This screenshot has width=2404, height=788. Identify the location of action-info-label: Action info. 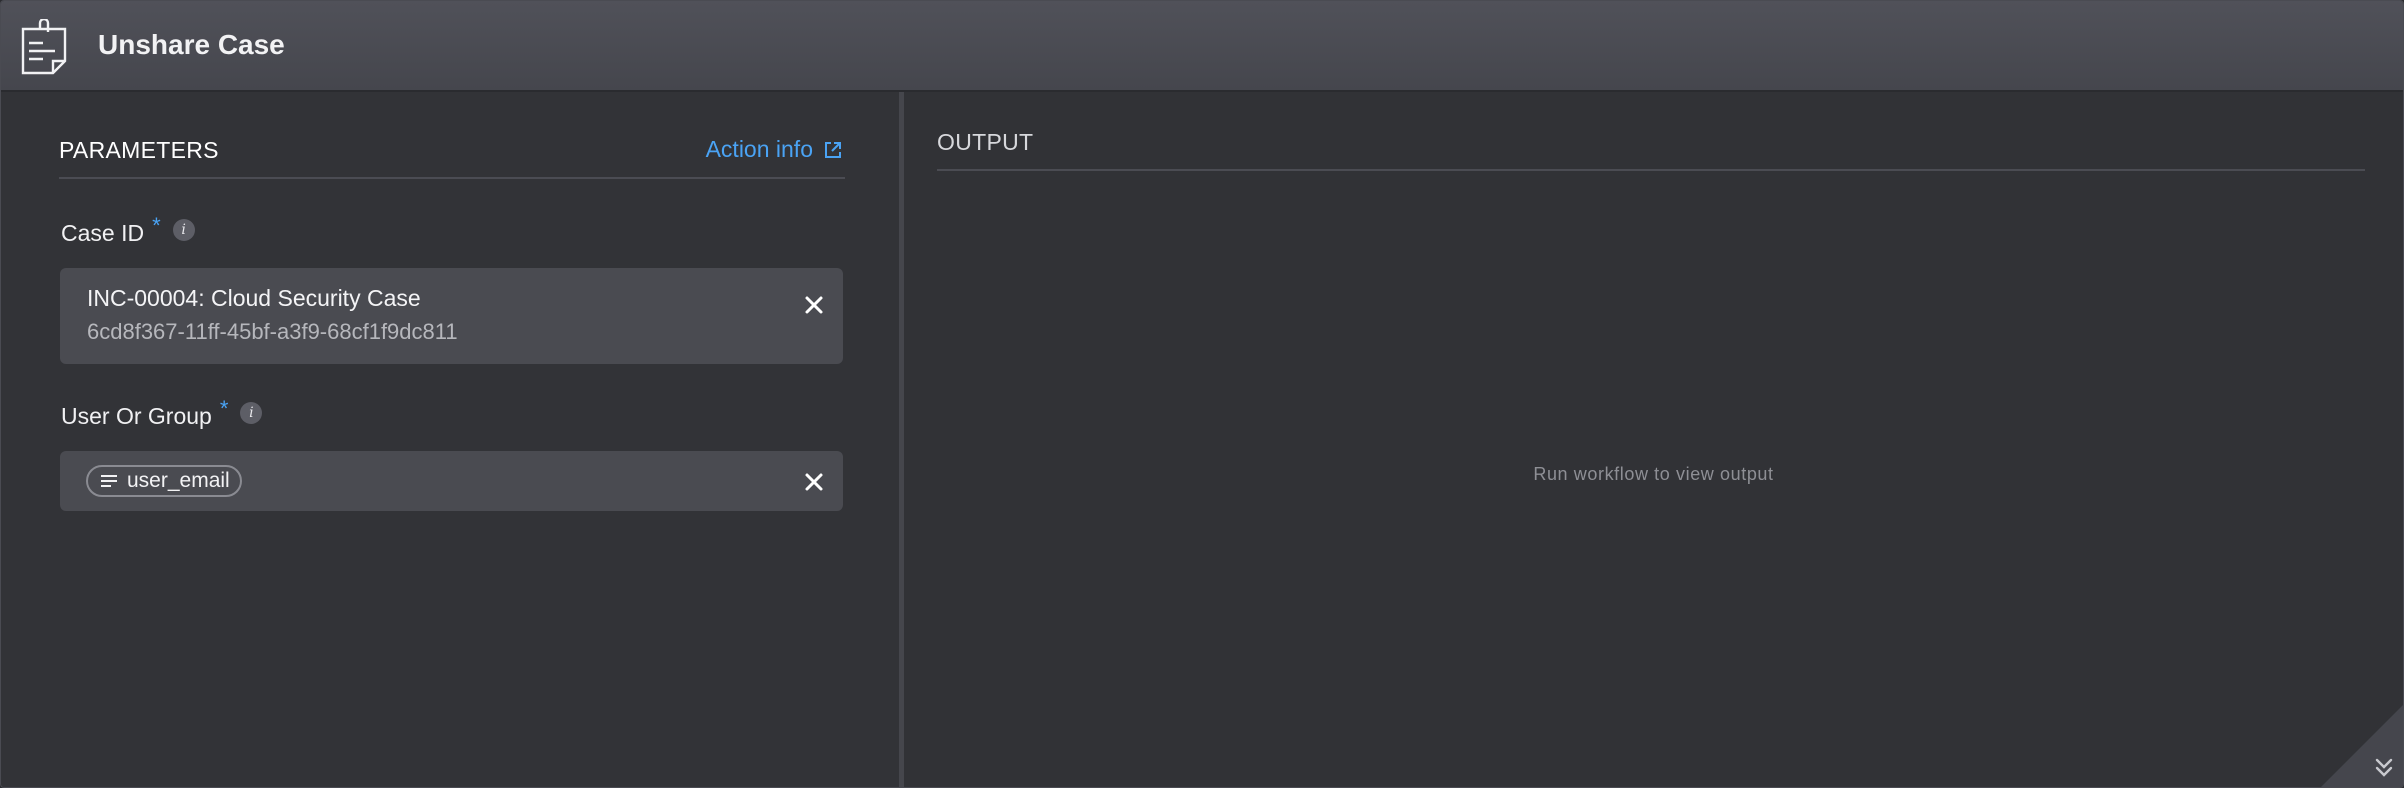
(759, 149).